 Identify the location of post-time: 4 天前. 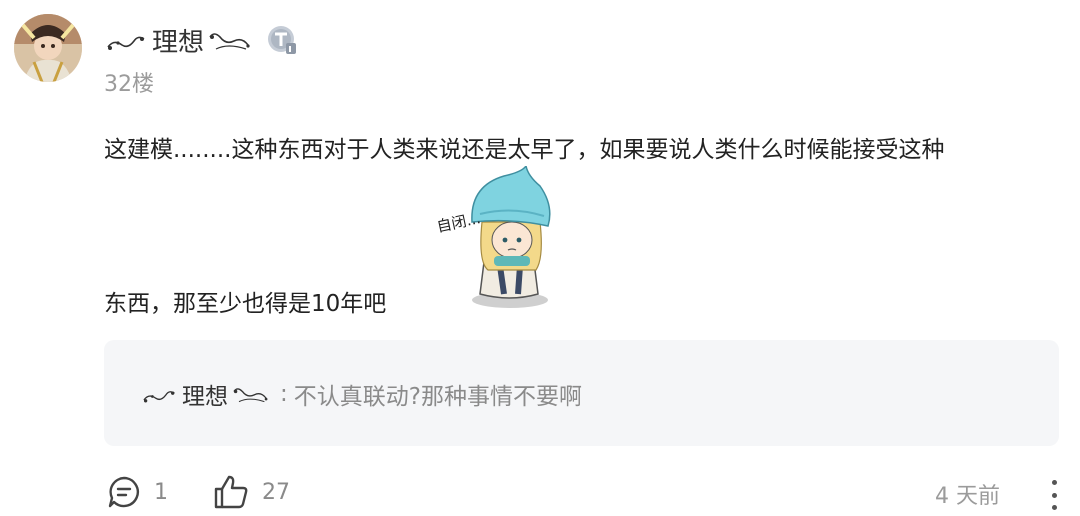
(967, 496).